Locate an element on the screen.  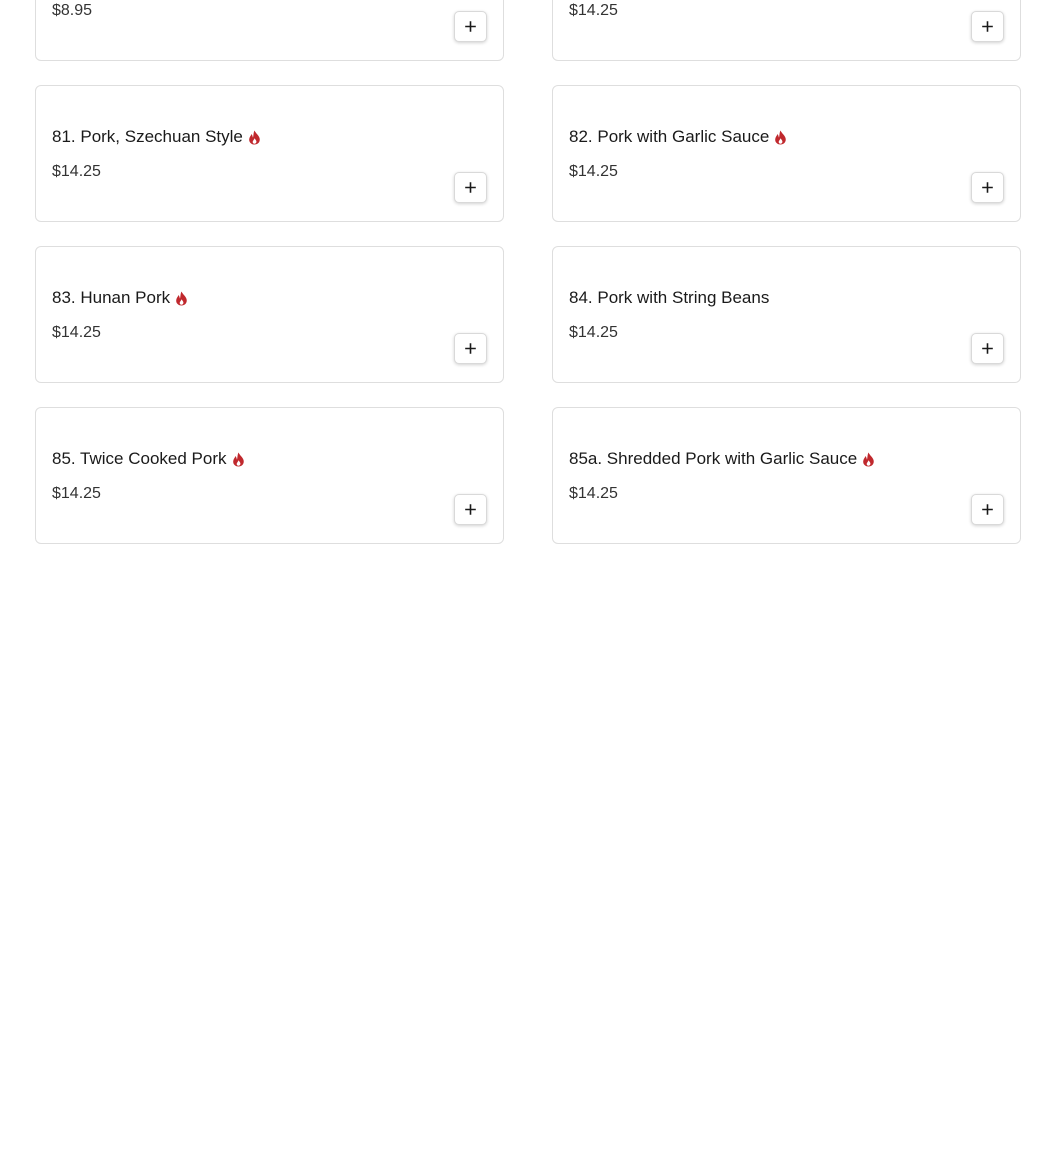
menu-item-name: 85a. Shredded Pork with Garlic Sauce is located at coordinates (713, 458).